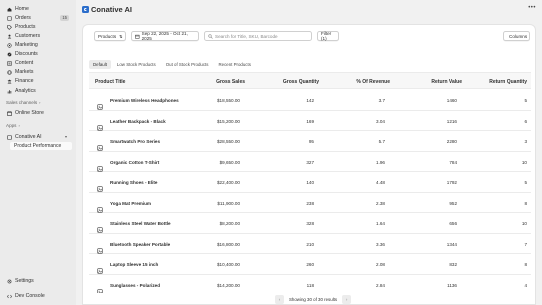 The width and height of the screenshot is (542, 305). I want to click on table-cell: 1216, so click(451, 121).